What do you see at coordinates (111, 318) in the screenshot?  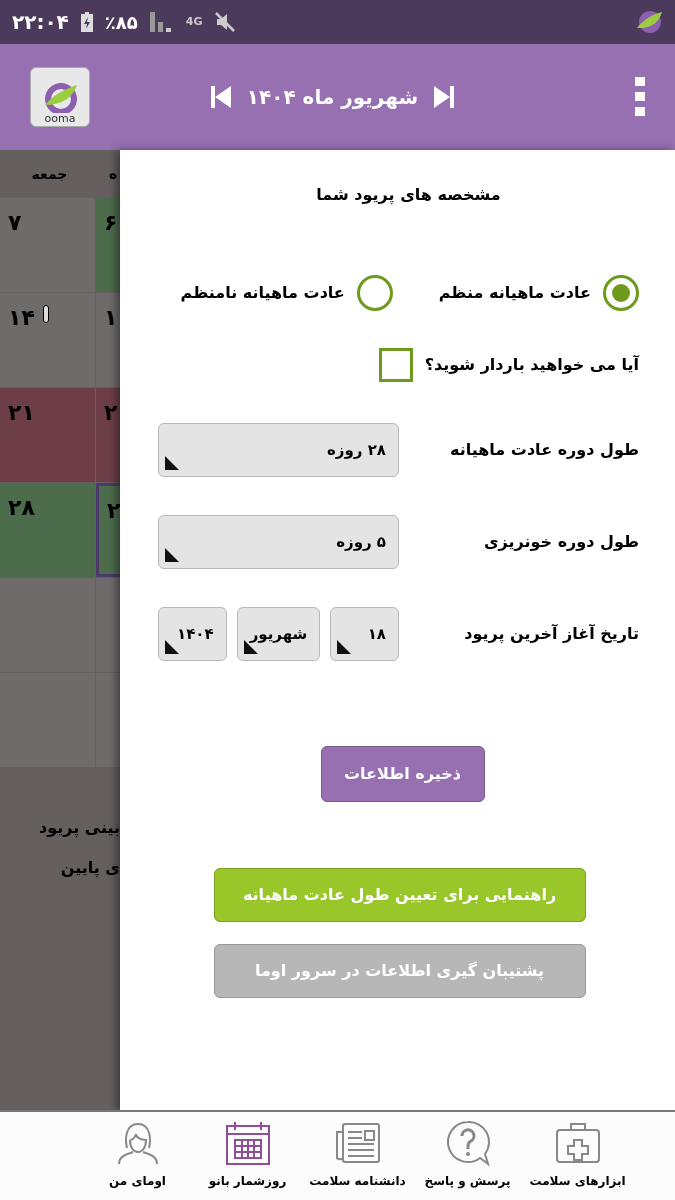 I see `day-number: ۱` at bounding box center [111, 318].